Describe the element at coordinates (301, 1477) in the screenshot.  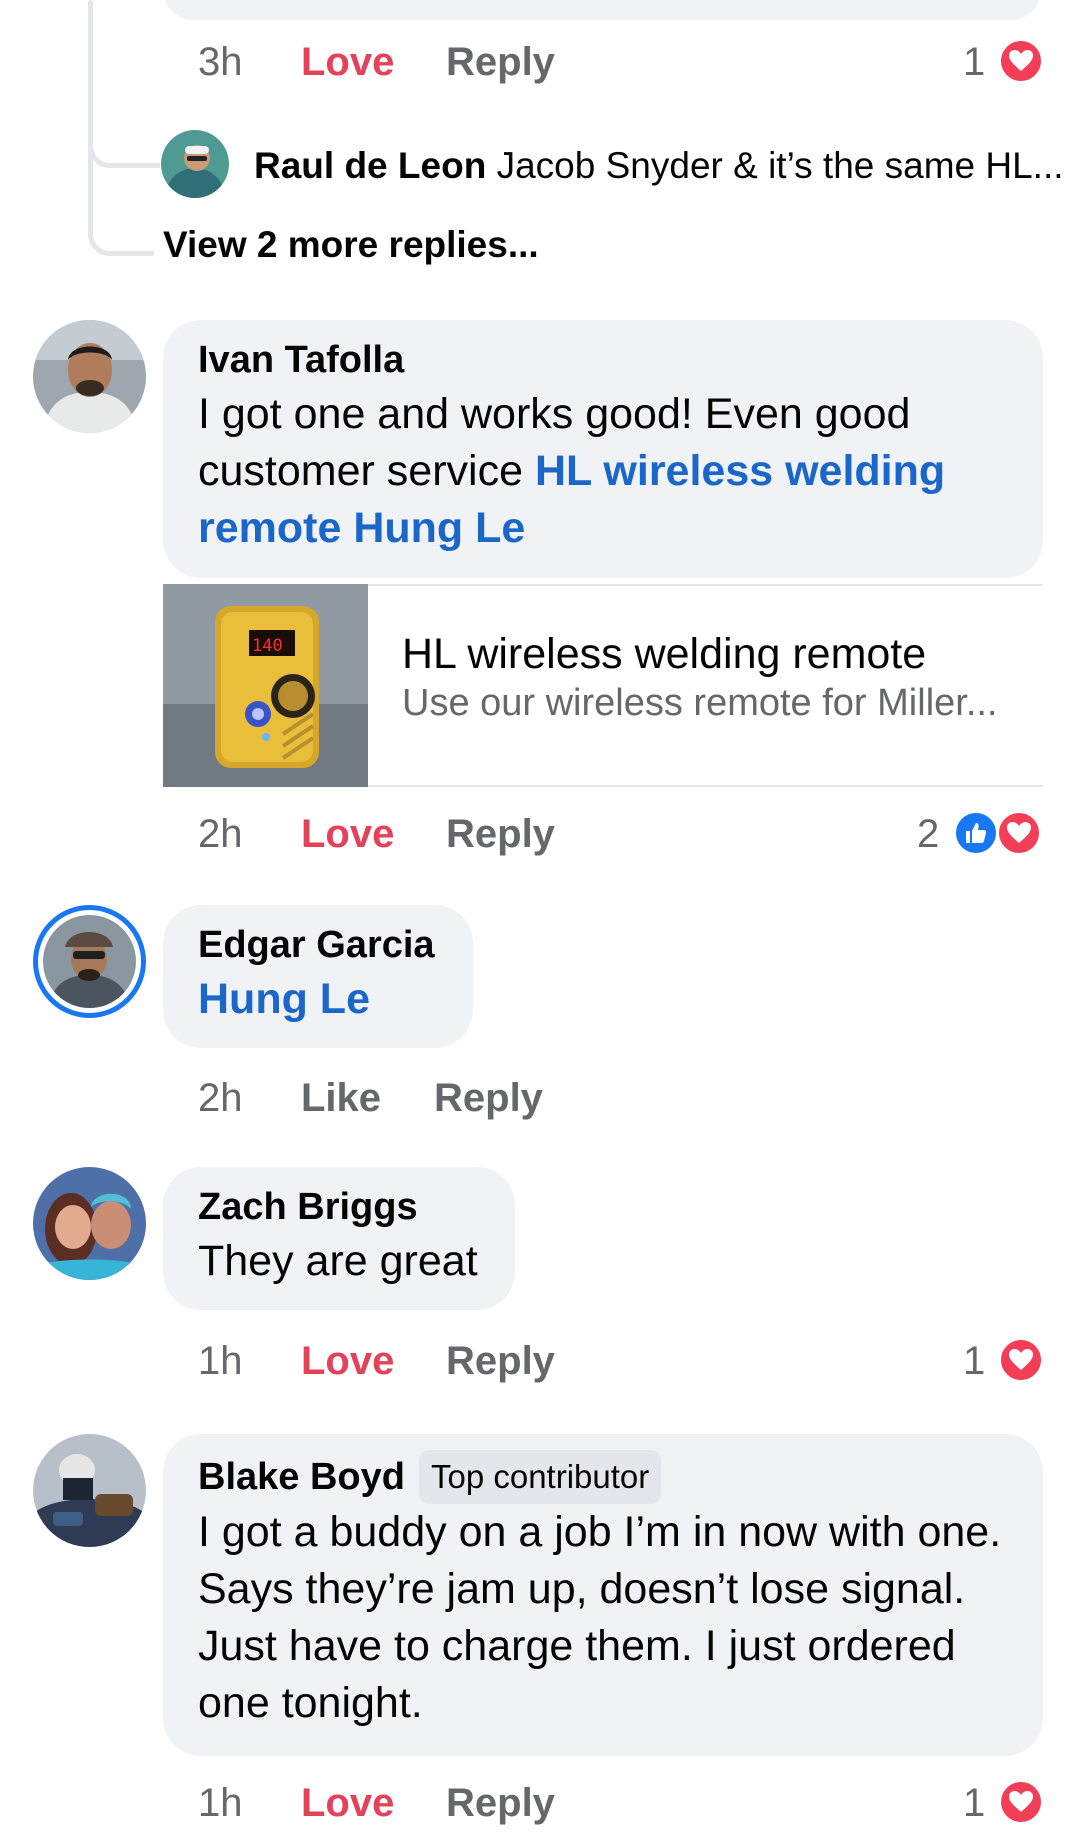
I see `comment-author: Blake Boyd` at that location.